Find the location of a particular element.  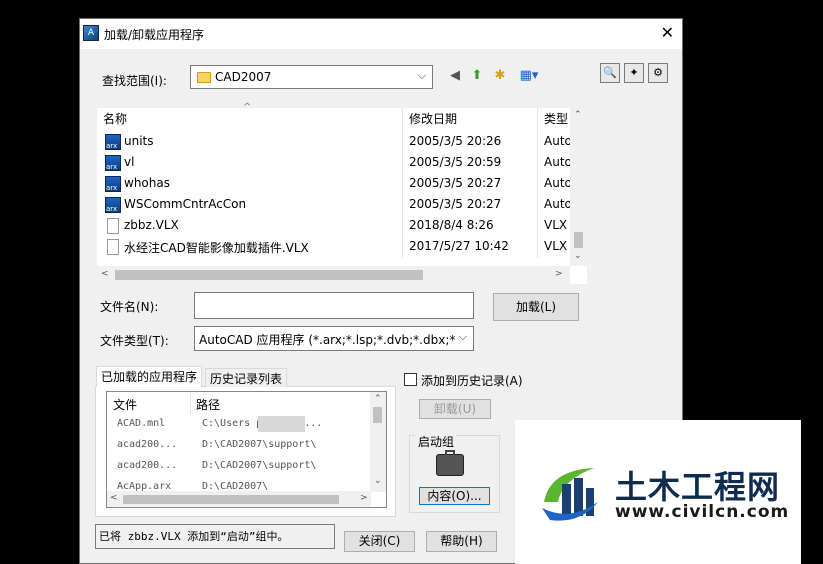

add-history-label: 添加到历史记录(A) is located at coordinates (472, 380).